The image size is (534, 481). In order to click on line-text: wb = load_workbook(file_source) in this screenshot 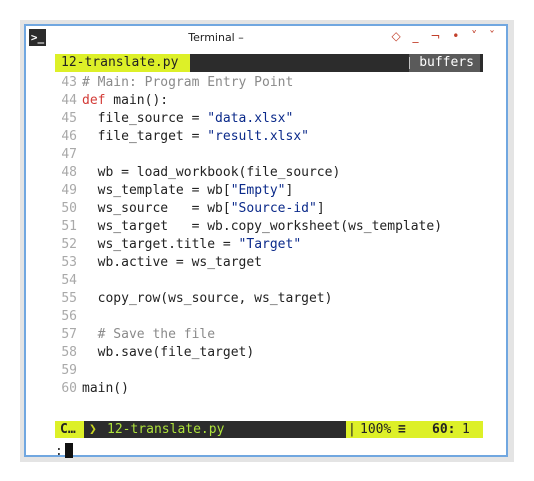, I will do `click(209, 173)`.